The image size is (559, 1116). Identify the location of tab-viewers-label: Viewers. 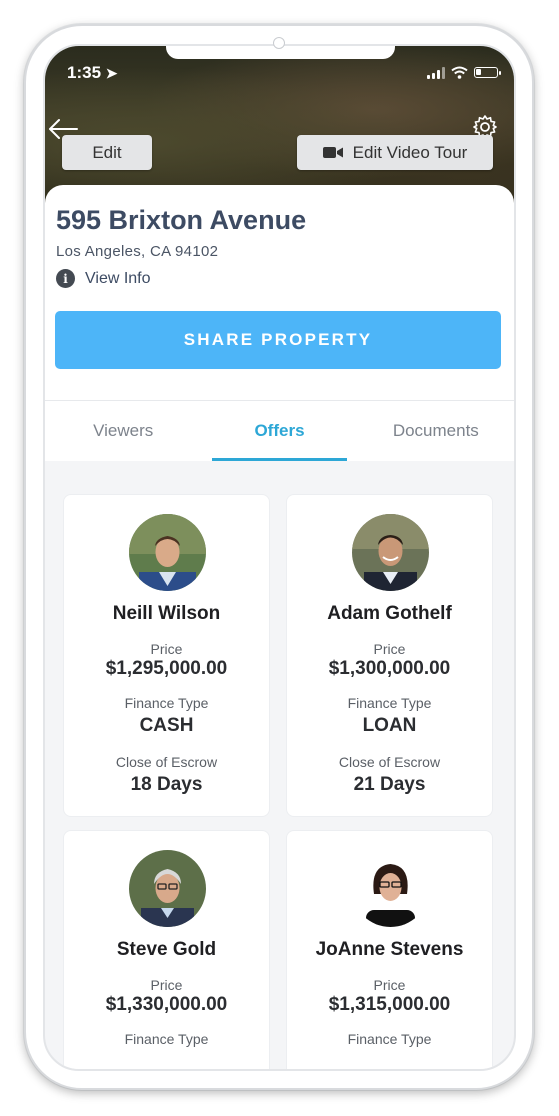
(123, 430).